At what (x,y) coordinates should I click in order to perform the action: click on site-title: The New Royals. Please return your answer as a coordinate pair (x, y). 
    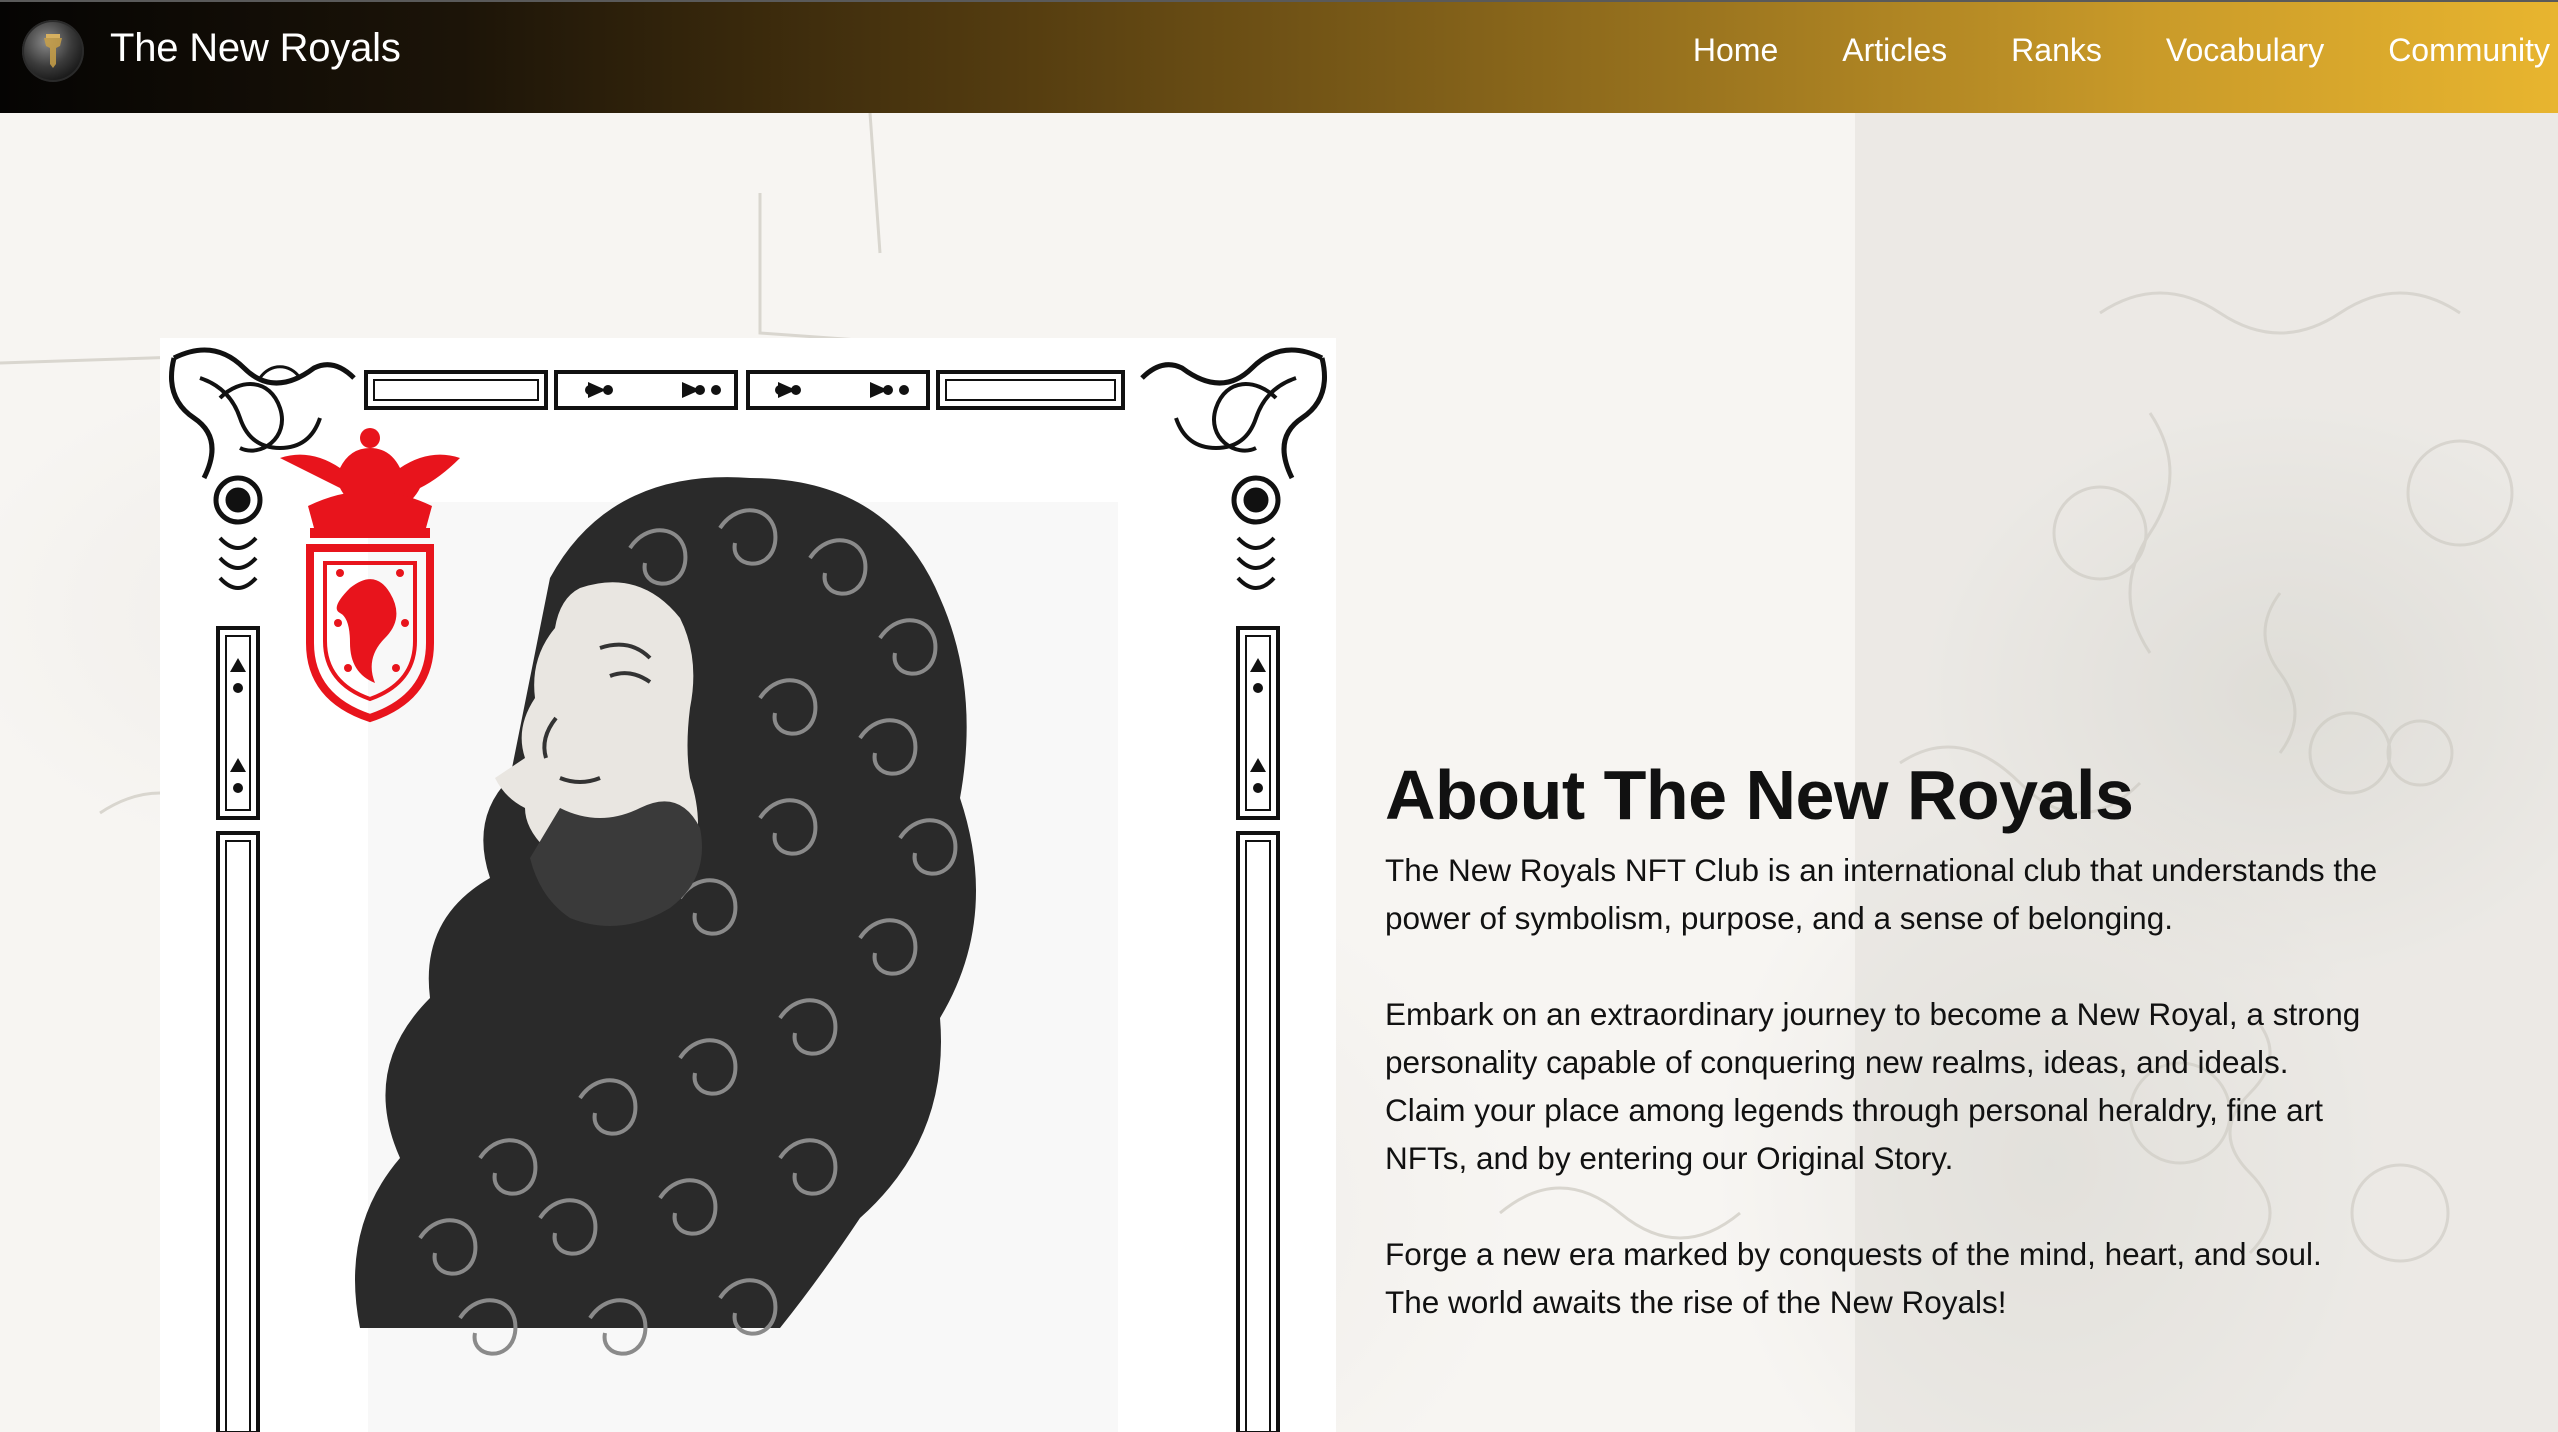
    Looking at the image, I should click on (255, 48).